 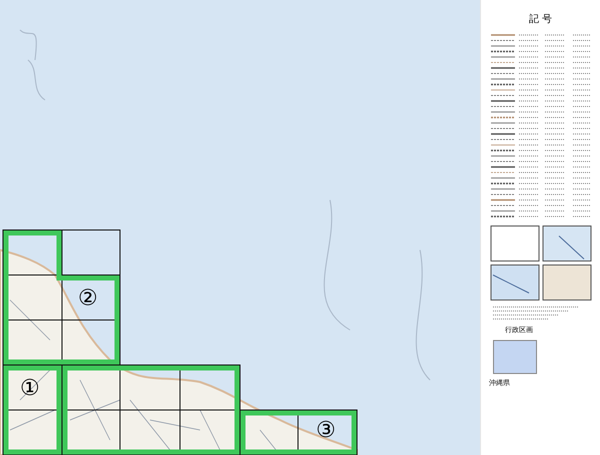 What do you see at coordinates (540, 19) in the screenshot?
I see `legend-title: 記 号` at bounding box center [540, 19].